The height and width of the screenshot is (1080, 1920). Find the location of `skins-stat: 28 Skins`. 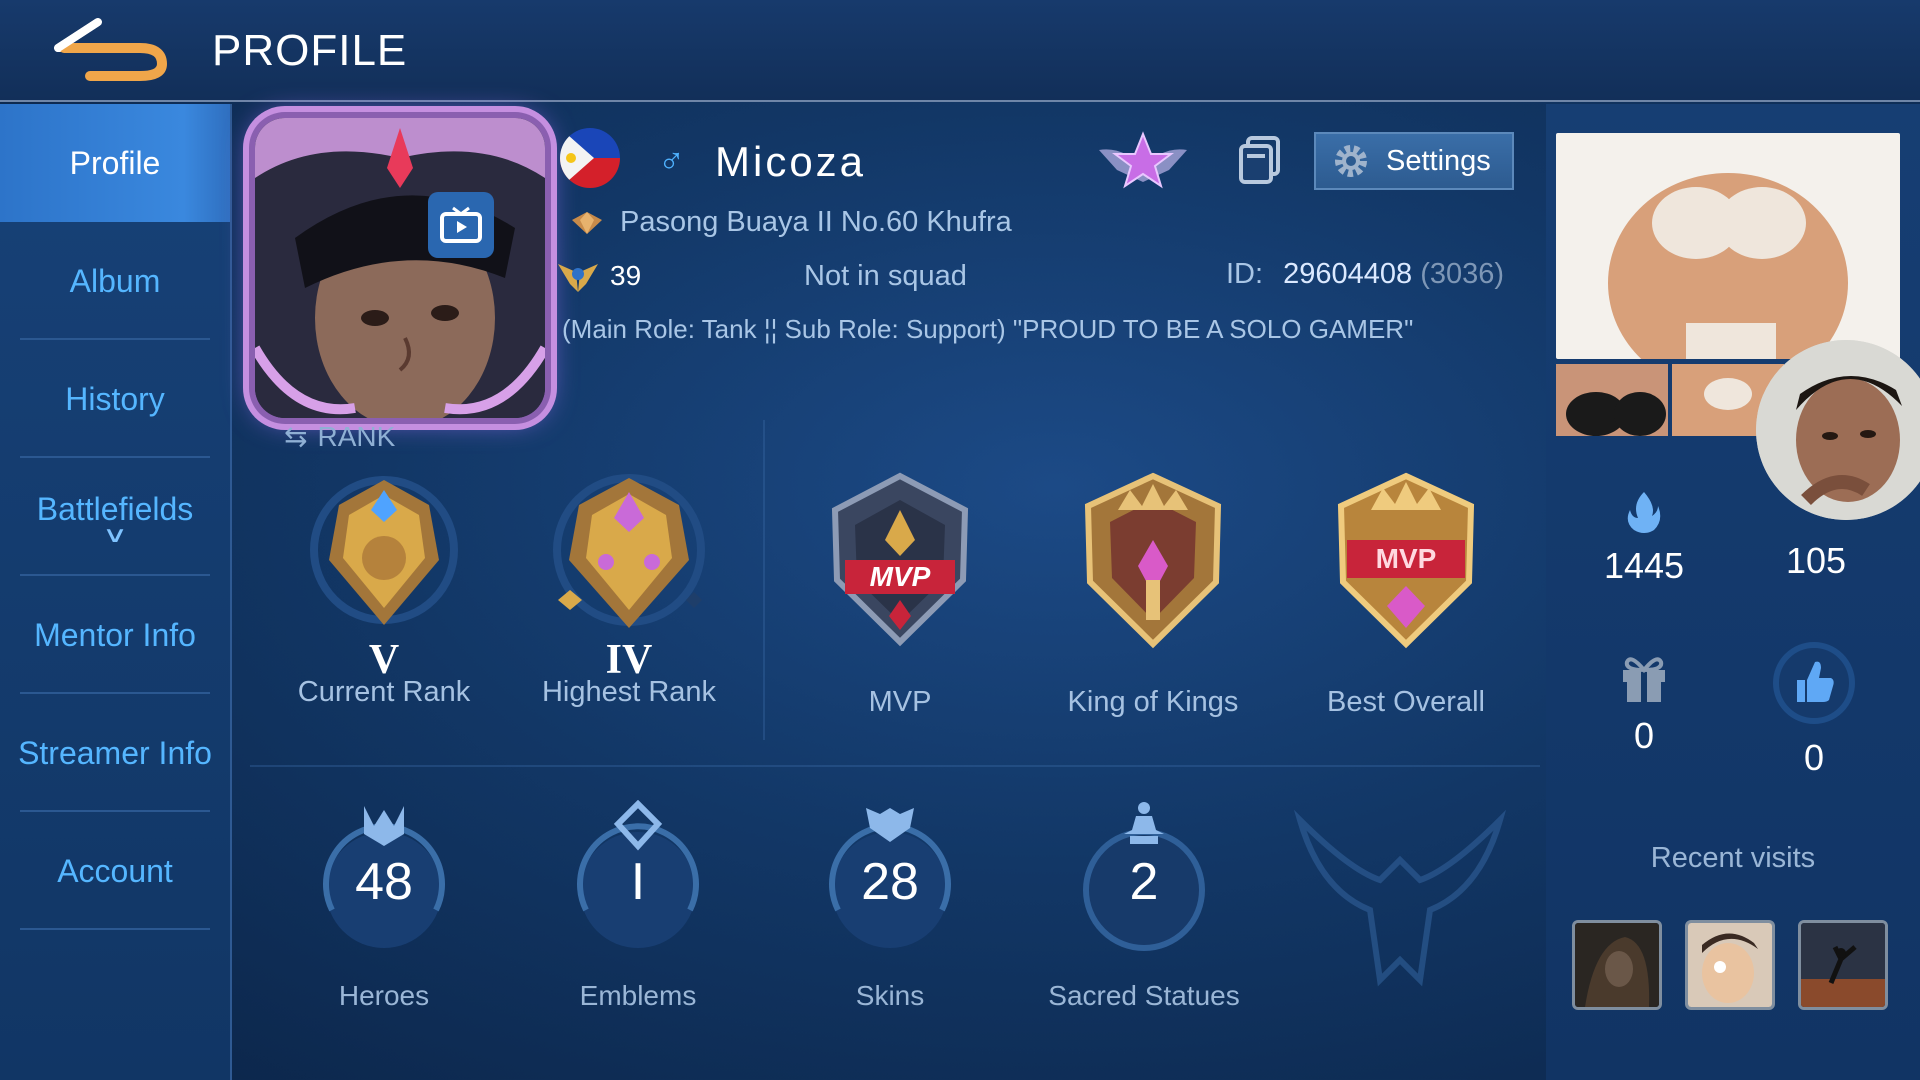

skins-stat: 28 Skins is located at coordinates (890, 906).